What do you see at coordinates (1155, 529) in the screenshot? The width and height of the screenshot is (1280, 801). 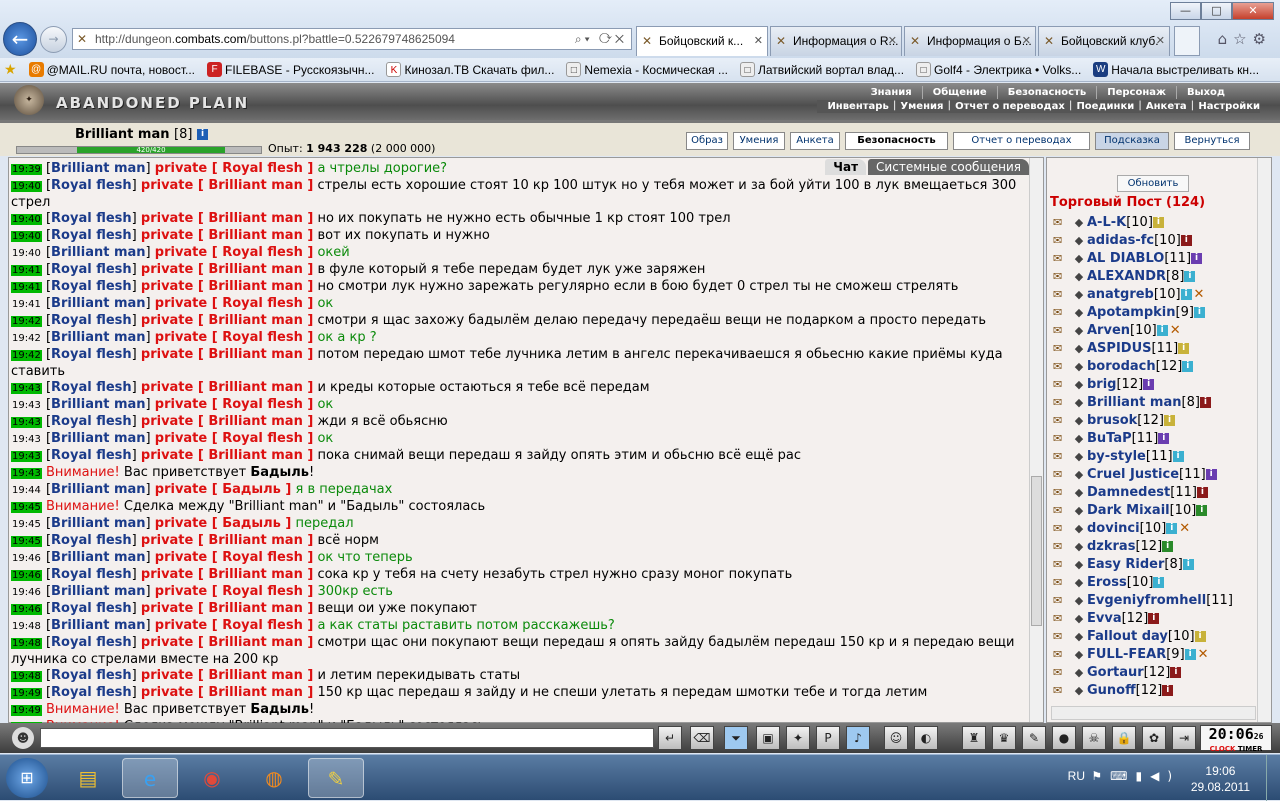 I see `user-row: ✉ ◆ dovinci[10] i ✕` at bounding box center [1155, 529].